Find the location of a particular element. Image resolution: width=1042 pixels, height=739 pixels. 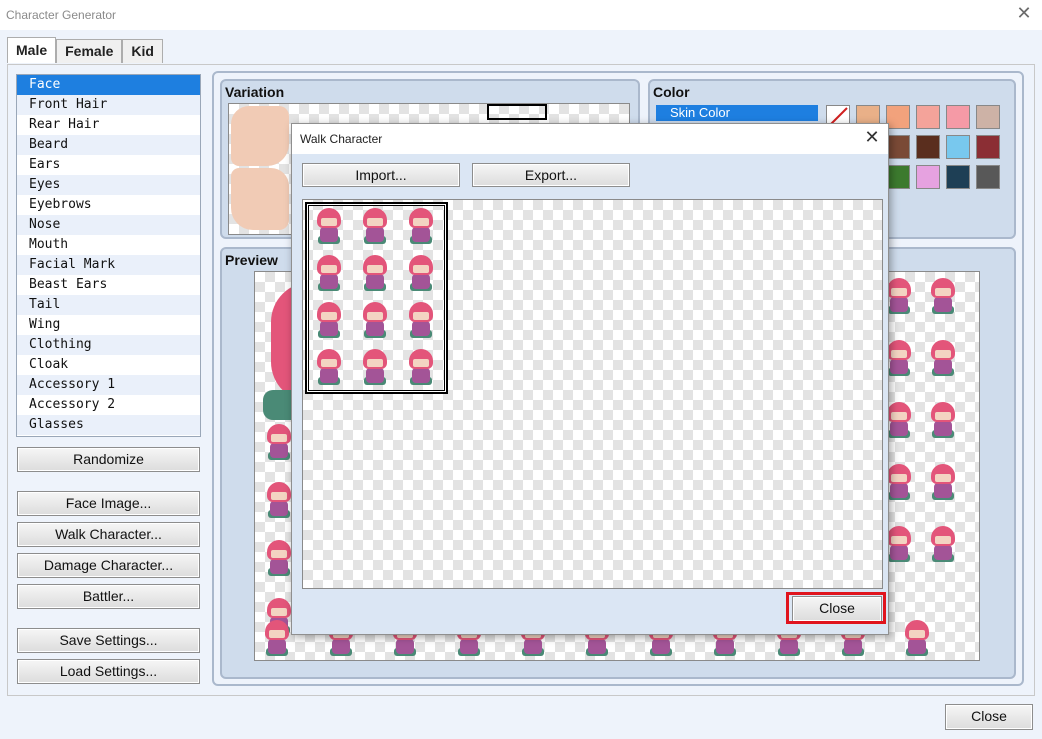

window-title: Character Generator is located at coordinates (61, 15).